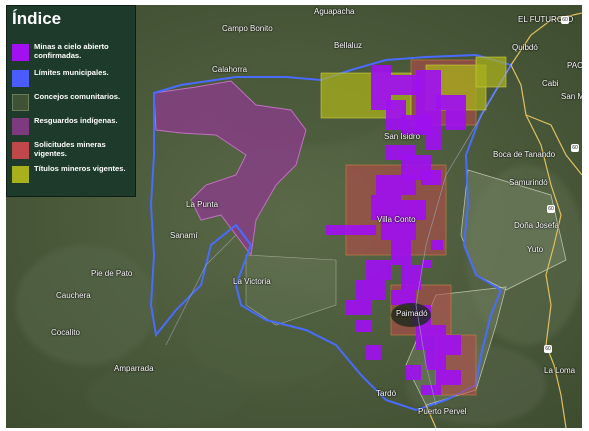  What do you see at coordinates (574, 65) in the screenshot?
I see `place-label: PAC` at bounding box center [574, 65].